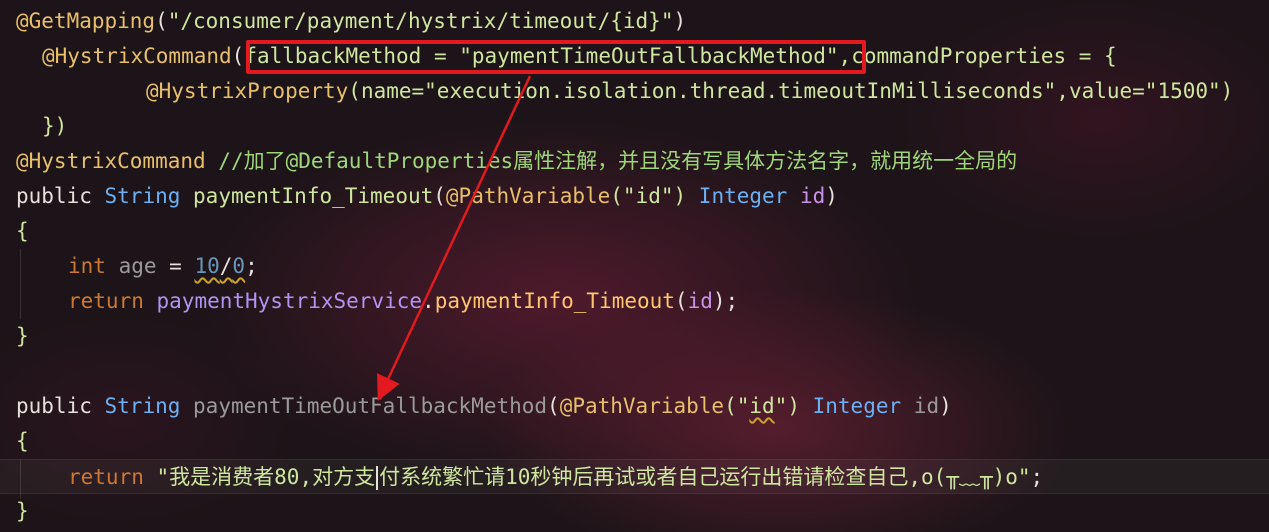 The height and width of the screenshot is (532, 1269). Describe the element at coordinates (247, 91) in the screenshot. I see `annotation-hystrixproperty: @HystrixProperty` at that location.